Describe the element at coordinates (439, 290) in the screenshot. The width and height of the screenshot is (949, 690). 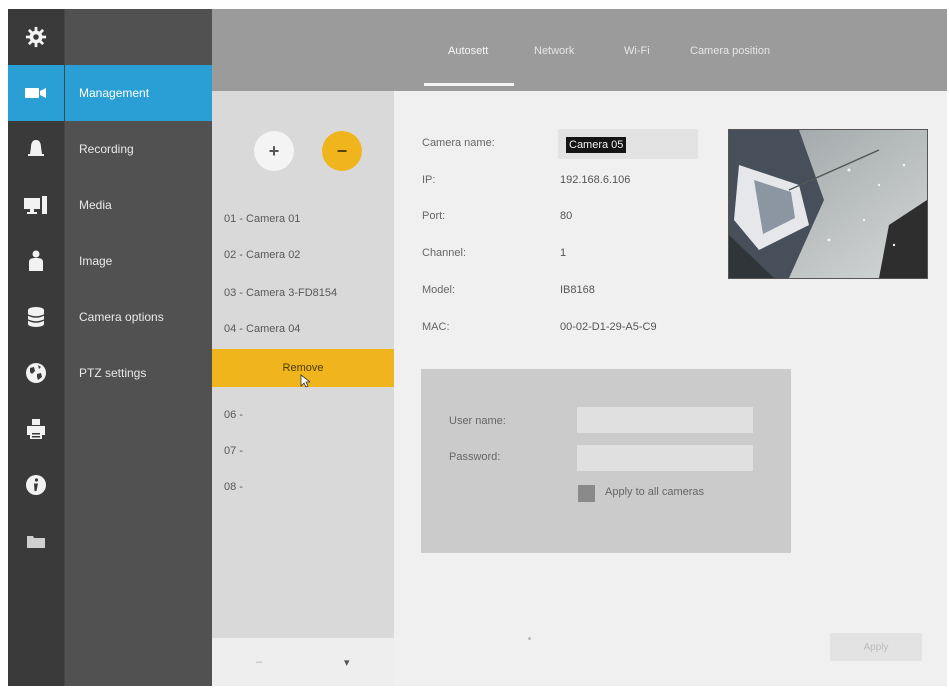
I see `model-label: Model:` at that location.